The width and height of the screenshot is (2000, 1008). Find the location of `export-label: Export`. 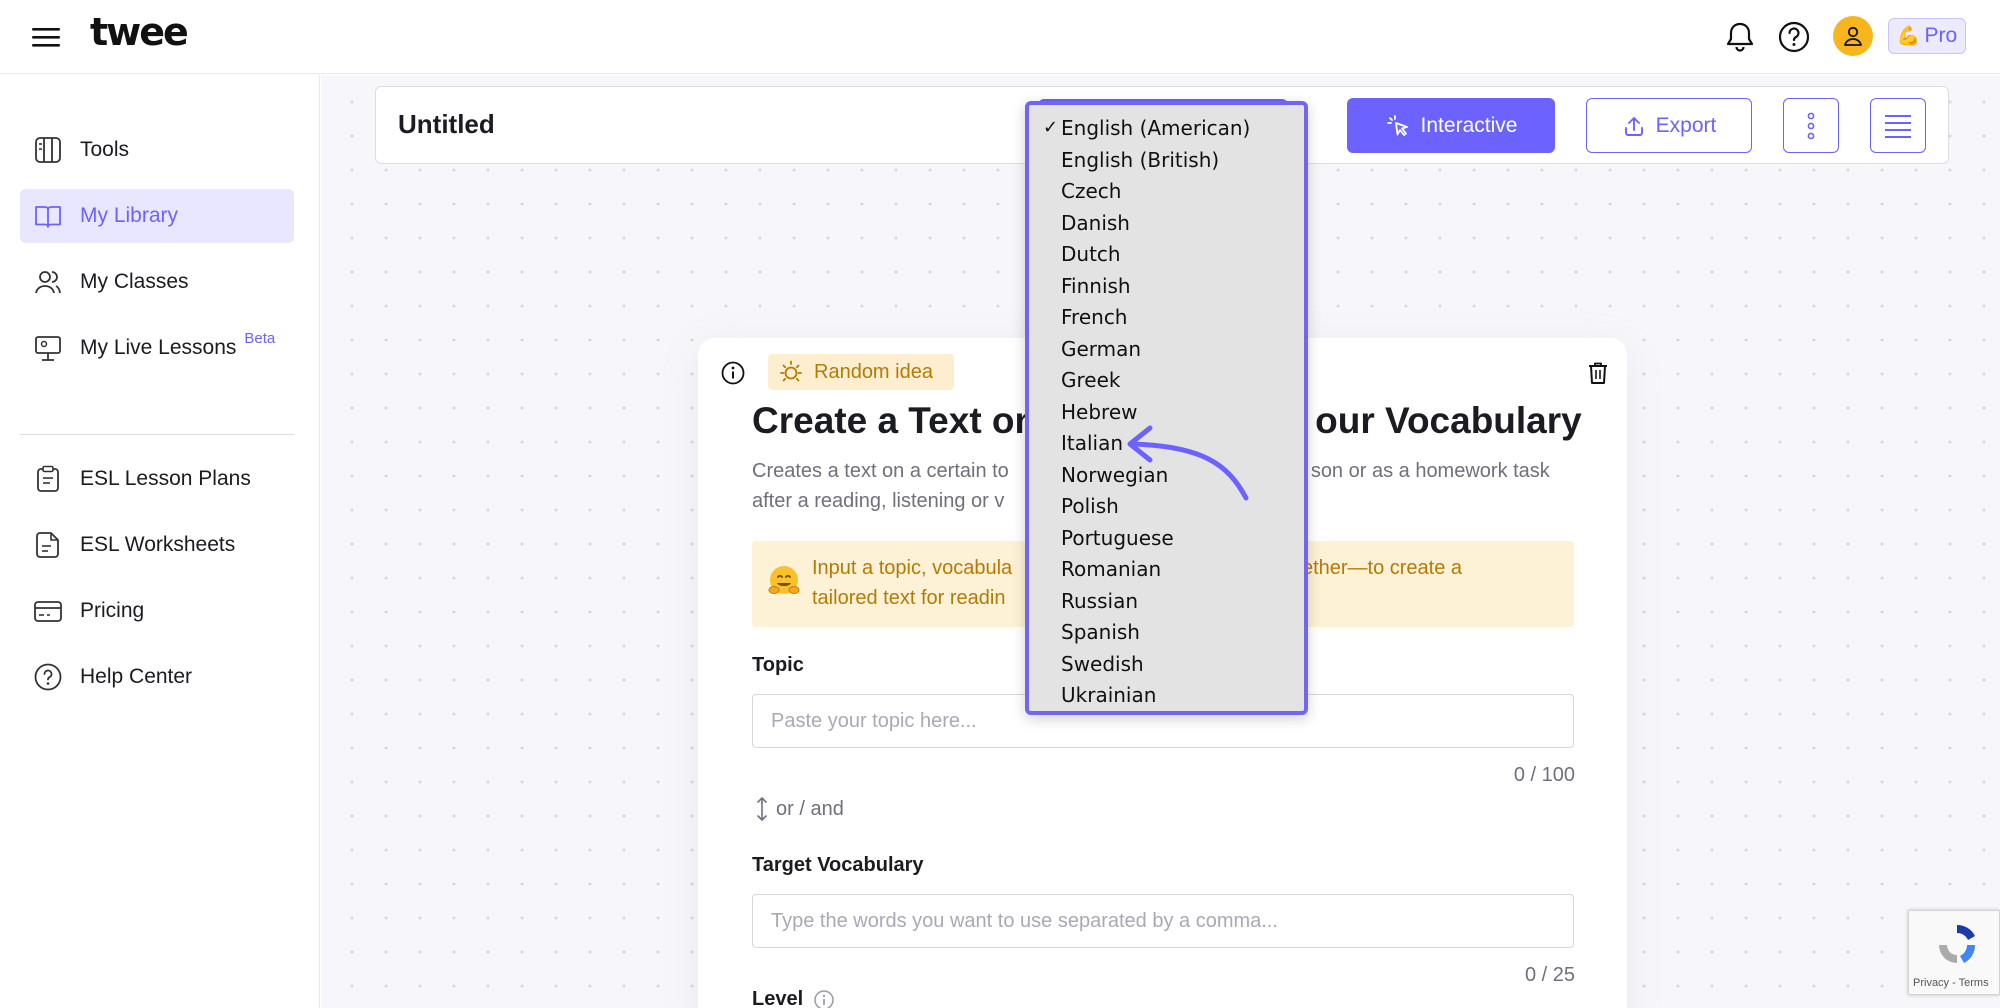

export-label: Export is located at coordinates (1686, 125).